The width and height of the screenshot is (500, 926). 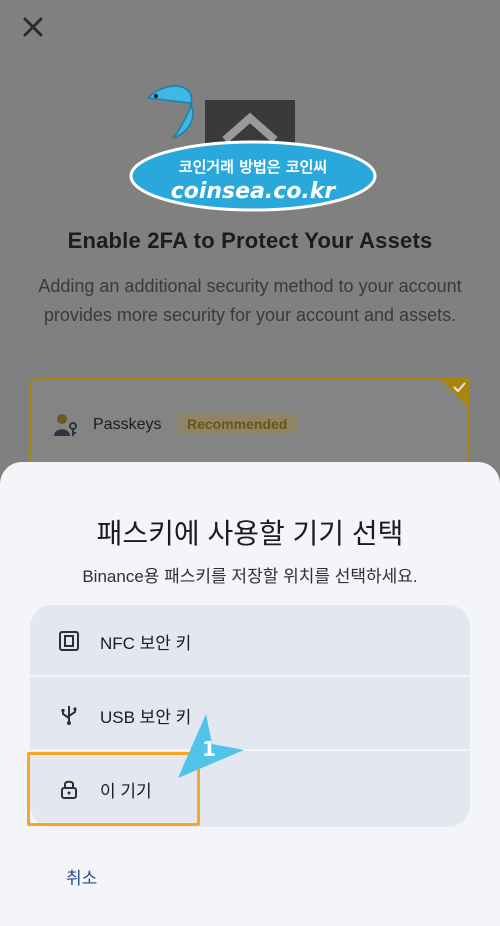 What do you see at coordinates (209, 749) in the screenshot?
I see `svg-text: 1` at bounding box center [209, 749].